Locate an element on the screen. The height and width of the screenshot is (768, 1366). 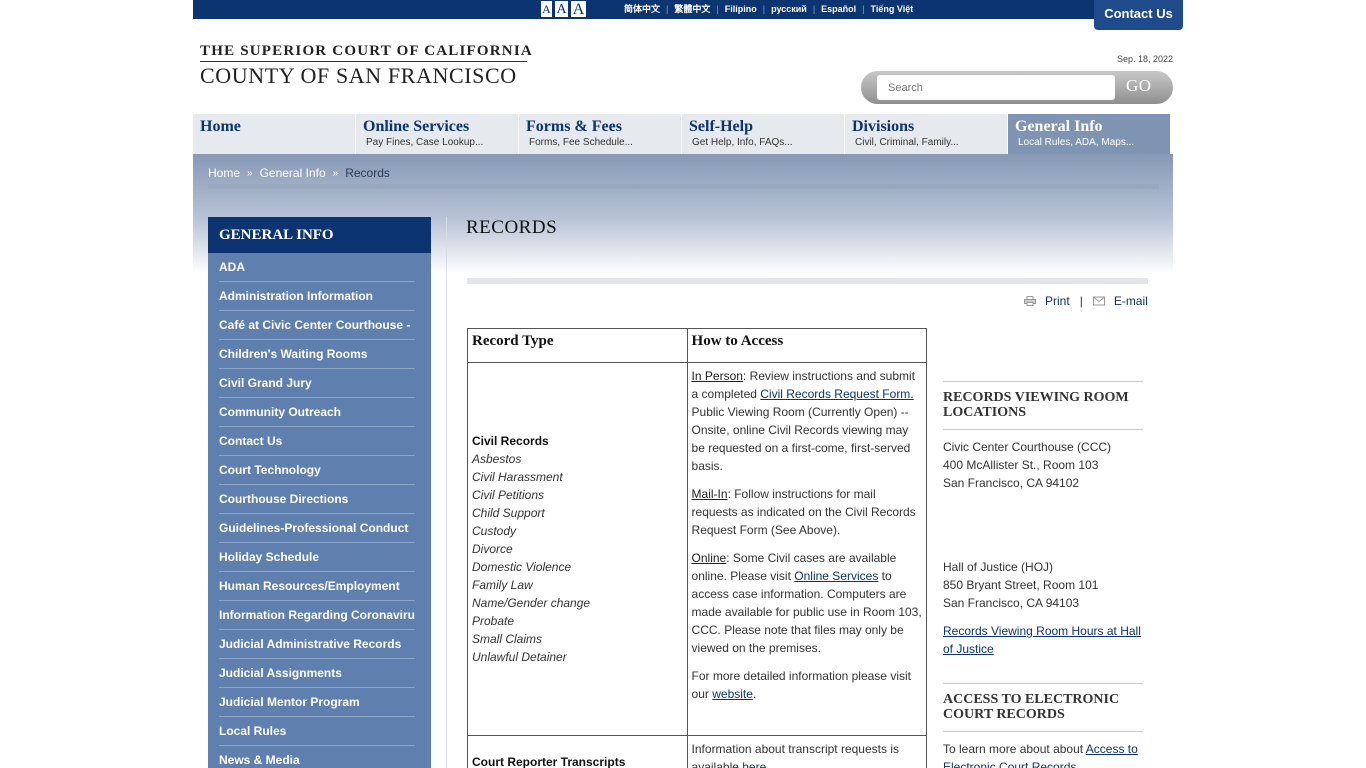
sidebar-item-administration-information: Administration Information is located at coordinates (317, 296).